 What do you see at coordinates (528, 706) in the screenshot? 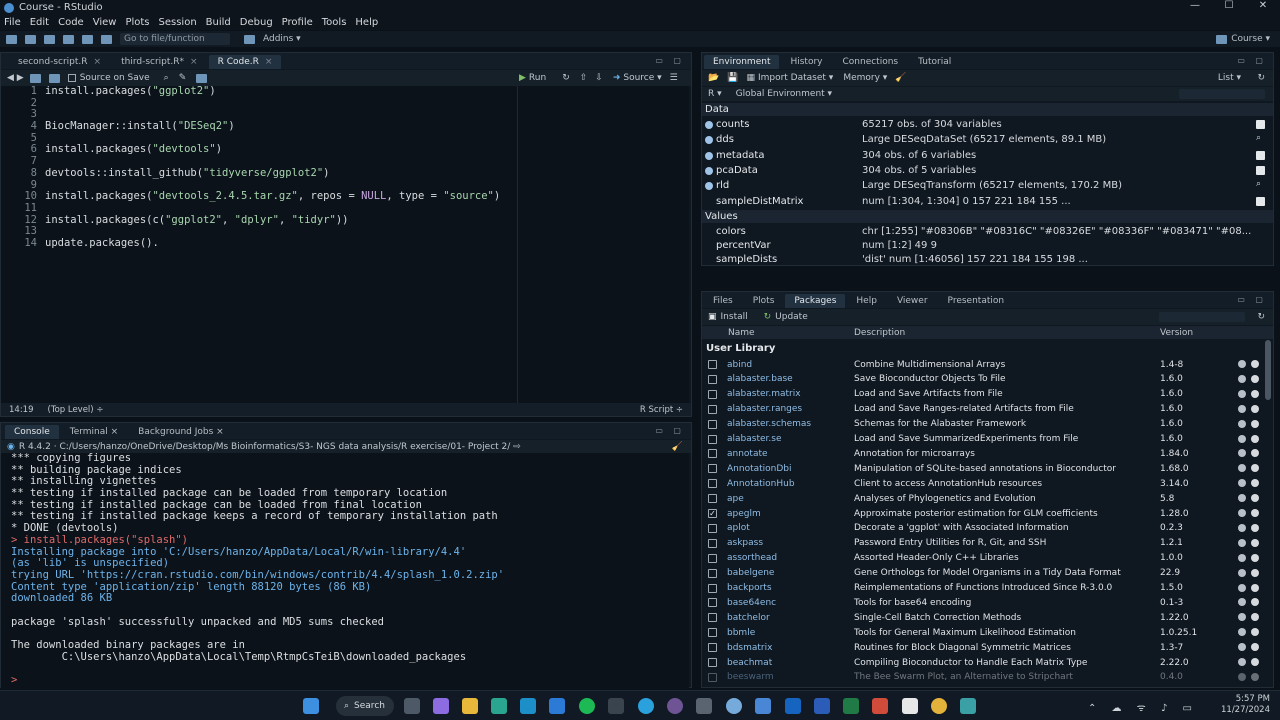
I see `edge-dev-icon` at bounding box center [528, 706].